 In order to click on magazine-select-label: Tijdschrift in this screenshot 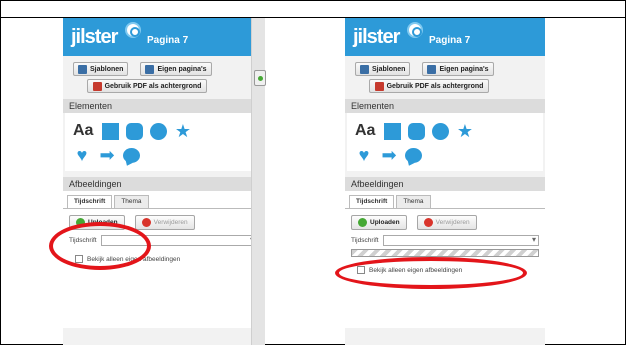, I will do `click(365, 240)`.